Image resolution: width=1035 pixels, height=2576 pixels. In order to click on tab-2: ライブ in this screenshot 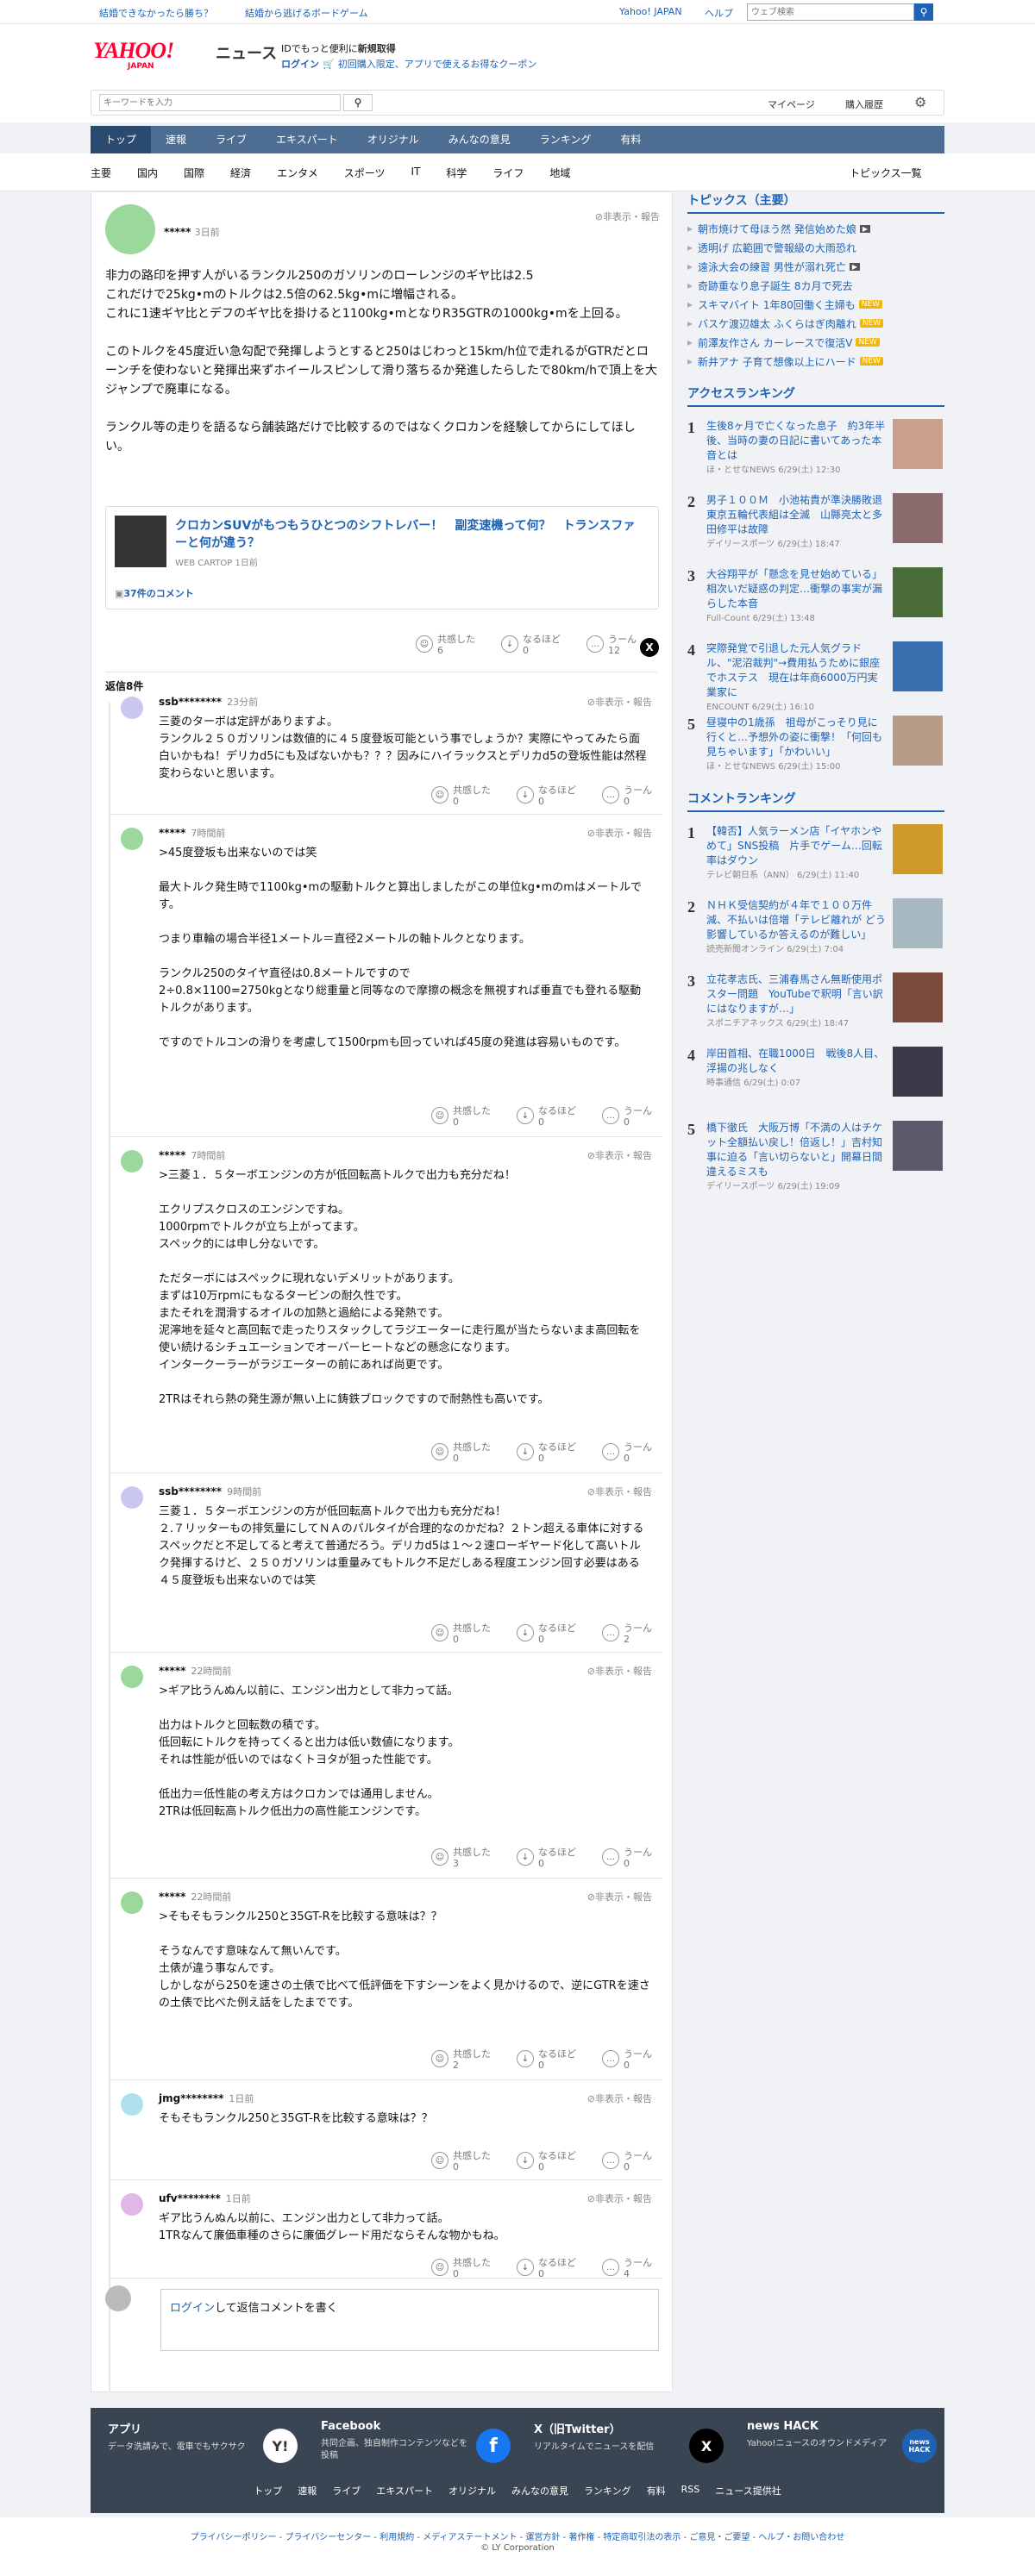, I will do `click(231, 139)`.